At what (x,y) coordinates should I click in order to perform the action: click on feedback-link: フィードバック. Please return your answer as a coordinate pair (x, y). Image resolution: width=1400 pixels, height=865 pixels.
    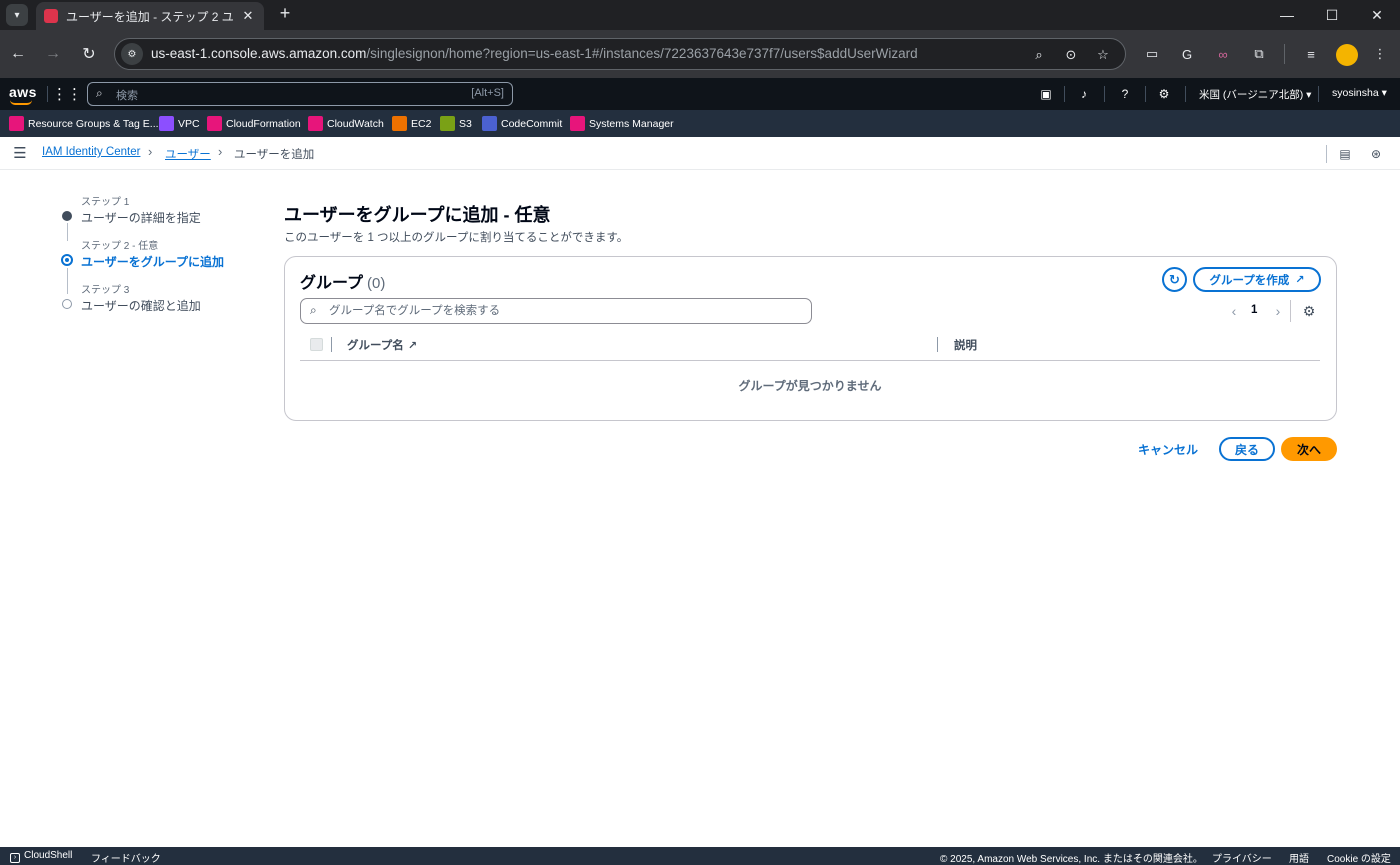
    Looking at the image, I should click on (126, 857).